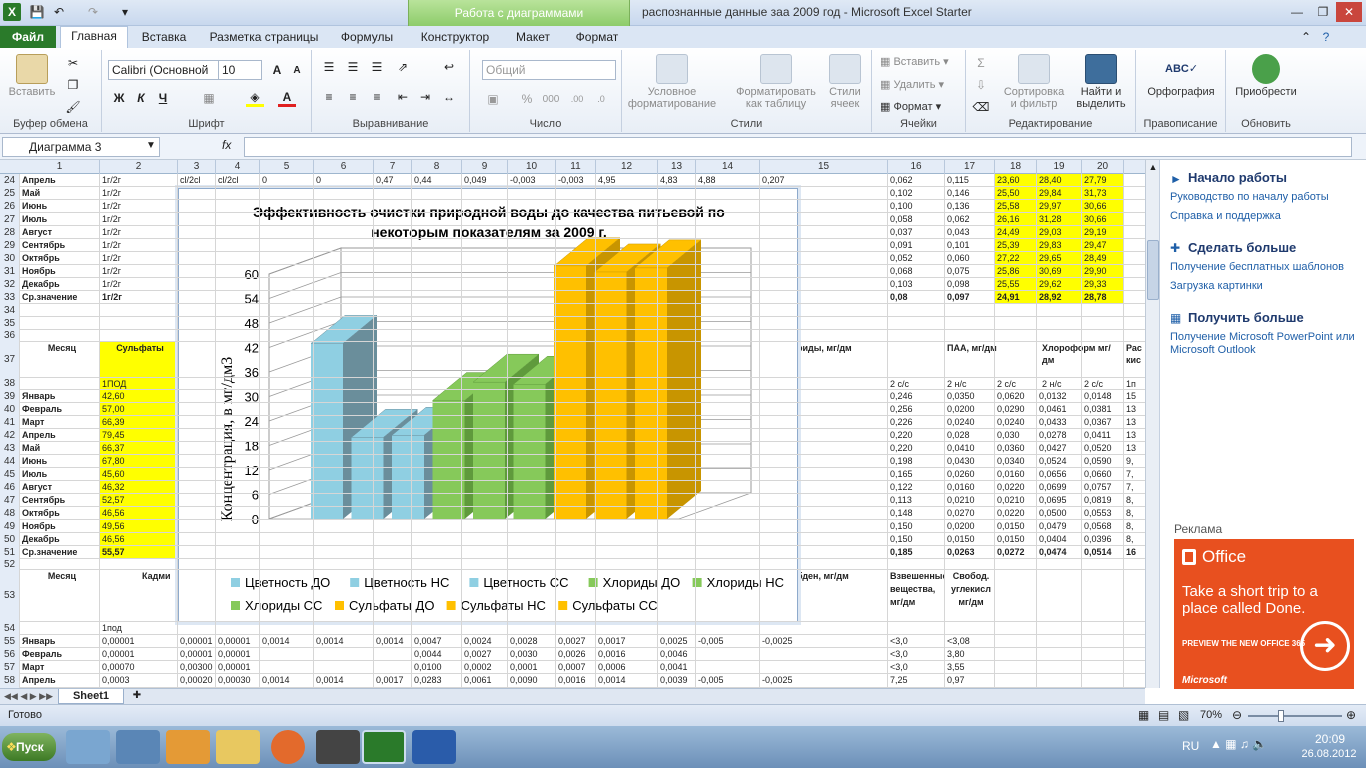  Describe the element at coordinates (1134, 354) in the screenshot. I see `header-dissolved: Рас кис` at that location.